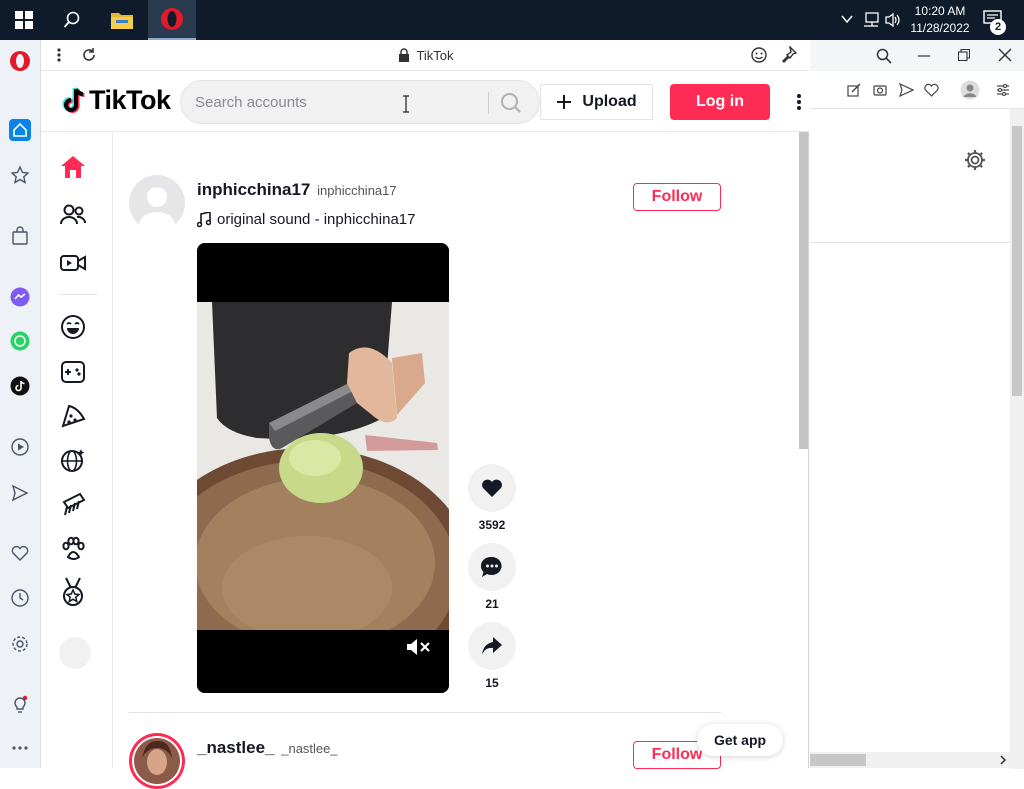 Image resolution: width=1024 pixels, height=789 pixels. I want to click on file-explorer-icon, so click(122, 20).